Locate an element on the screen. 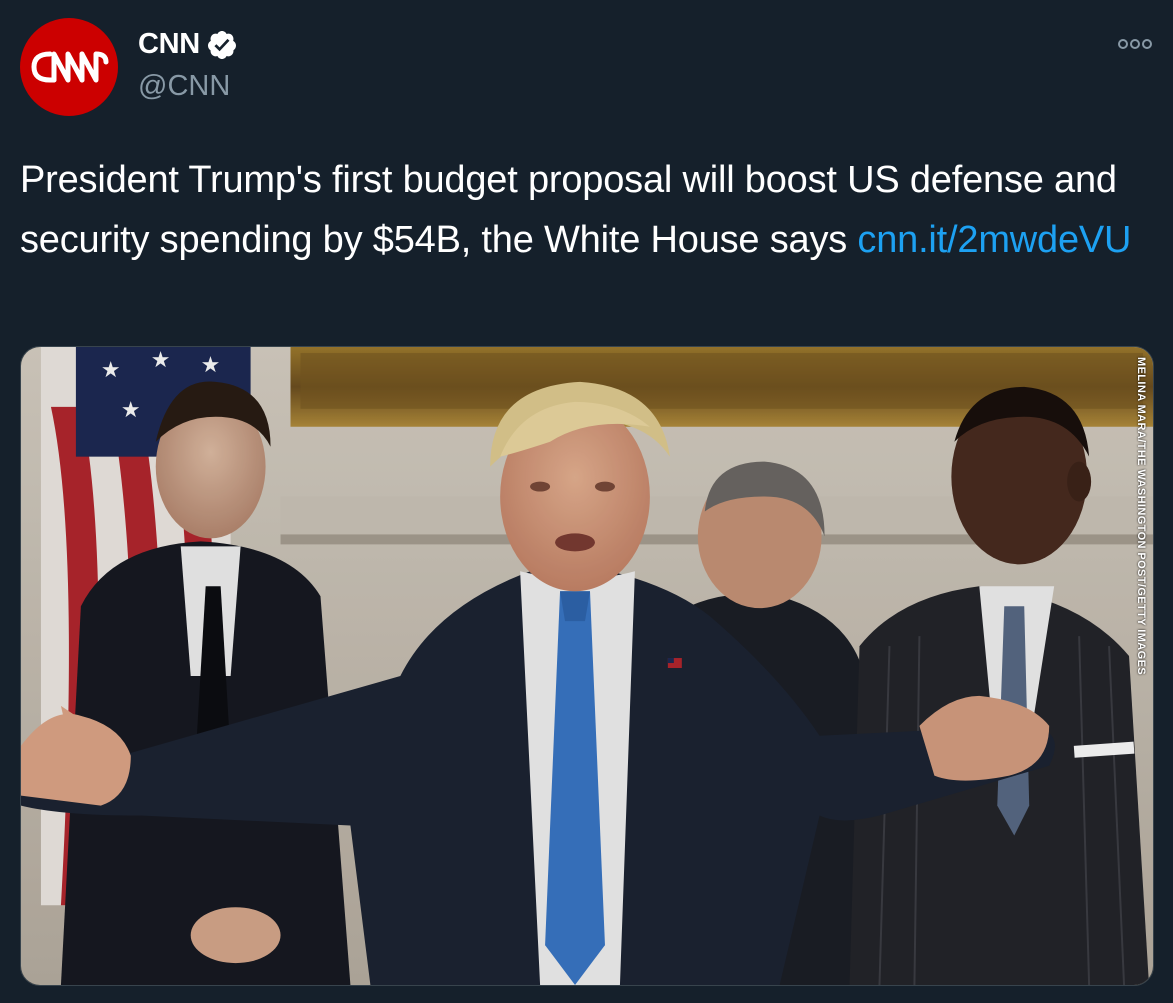 The height and width of the screenshot is (1003, 1173). cnn-logo-icon is located at coordinates (70, 67).